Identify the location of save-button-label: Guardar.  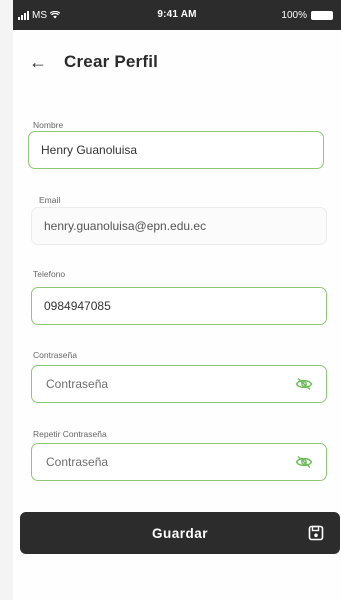
(180, 533).